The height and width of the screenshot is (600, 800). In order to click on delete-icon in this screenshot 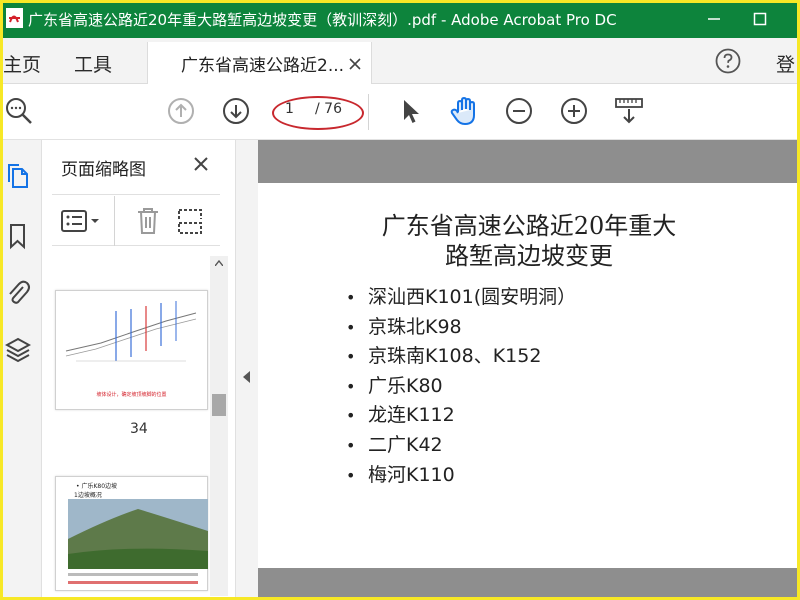, I will do `click(148, 221)`.